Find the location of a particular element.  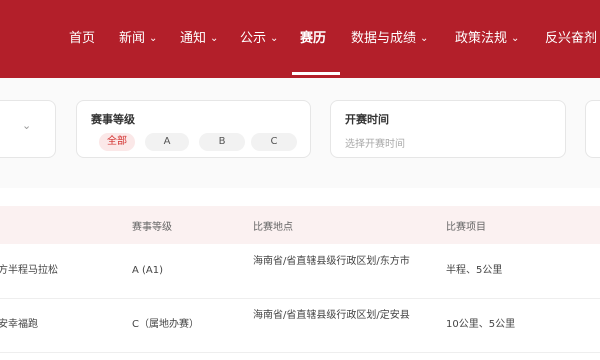

nav-label: 首页 is located at coordinates (82, 38).